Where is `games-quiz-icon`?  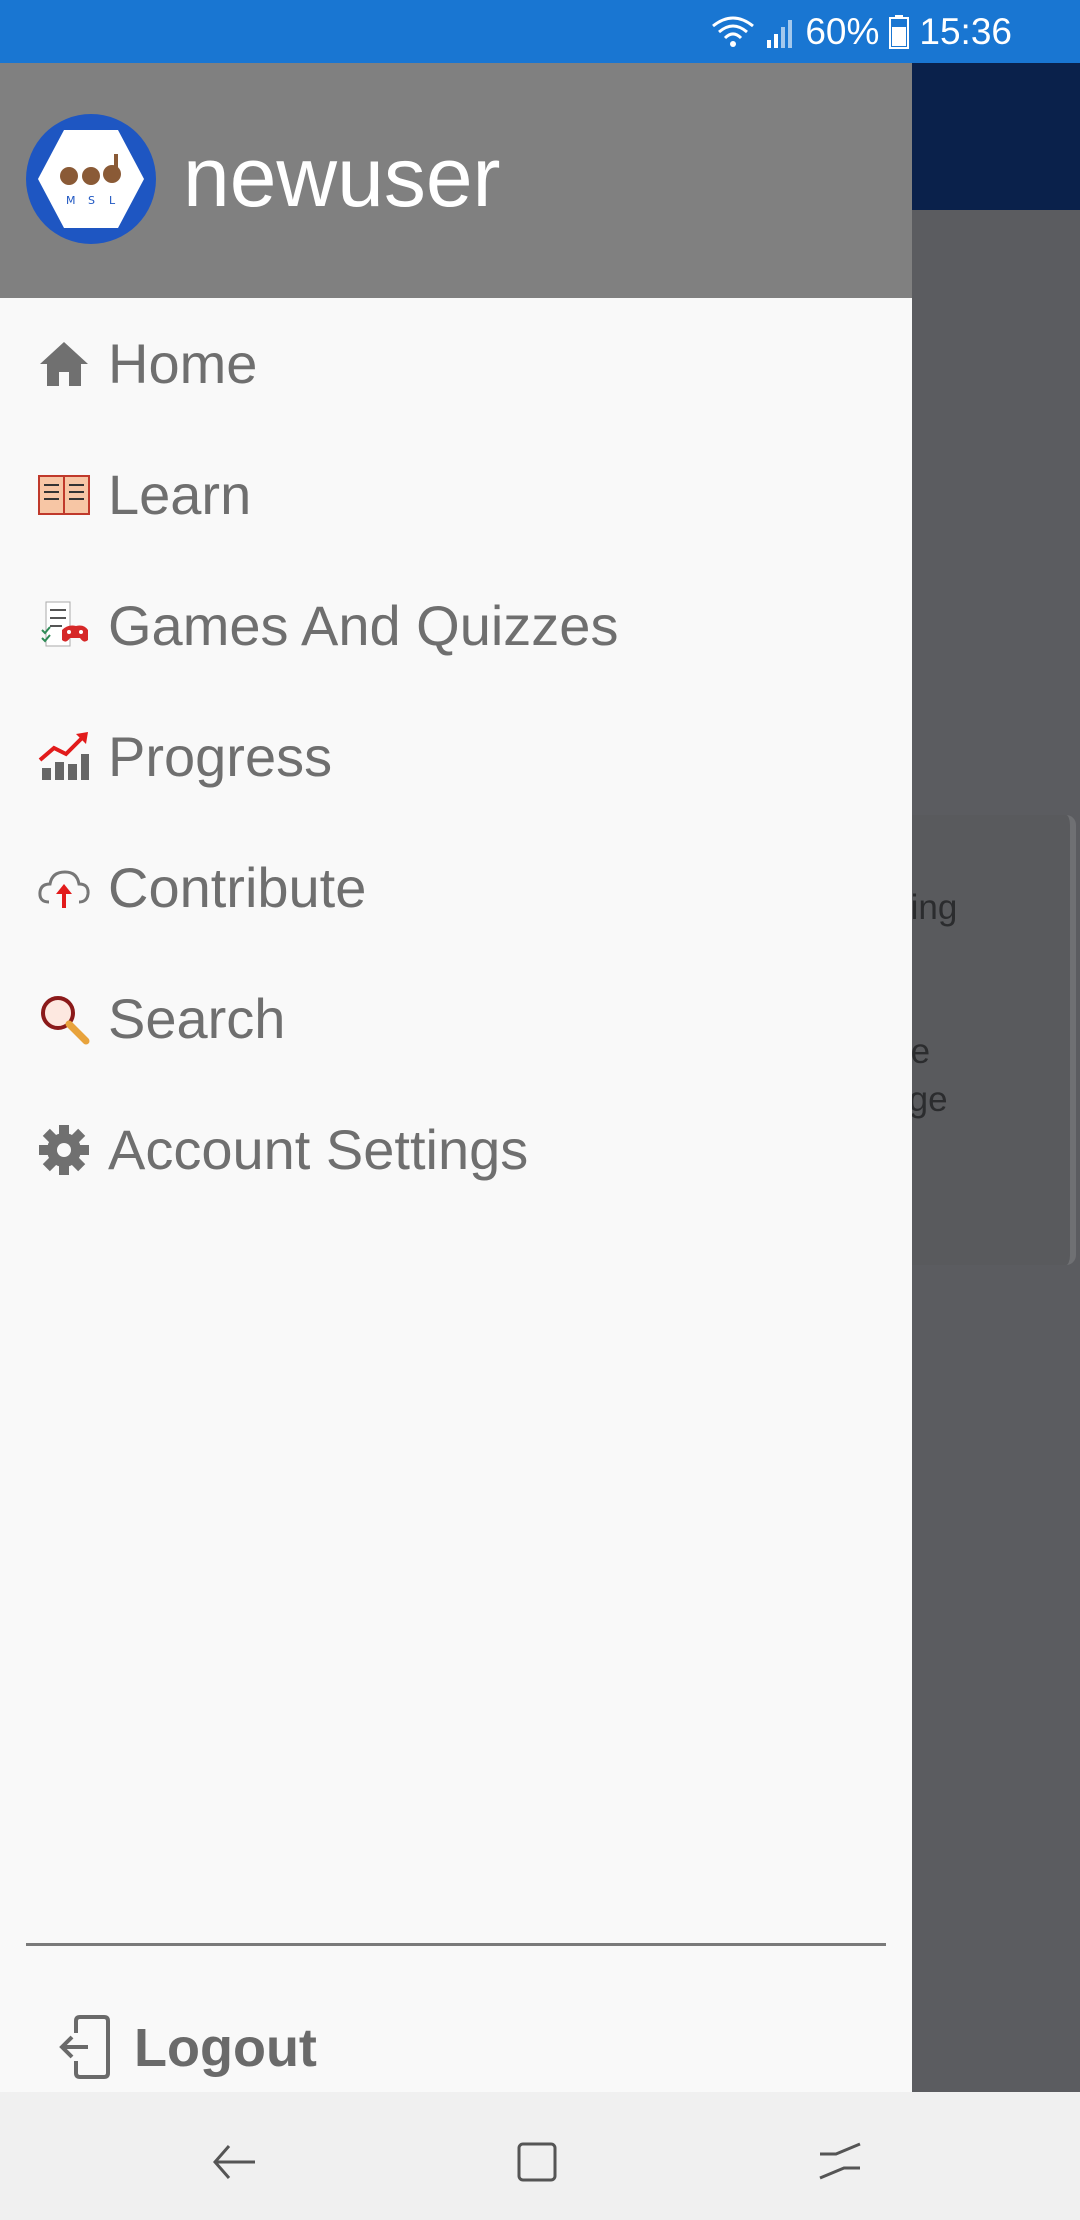
games-quiz-icon is located at coordinates (64, 626).